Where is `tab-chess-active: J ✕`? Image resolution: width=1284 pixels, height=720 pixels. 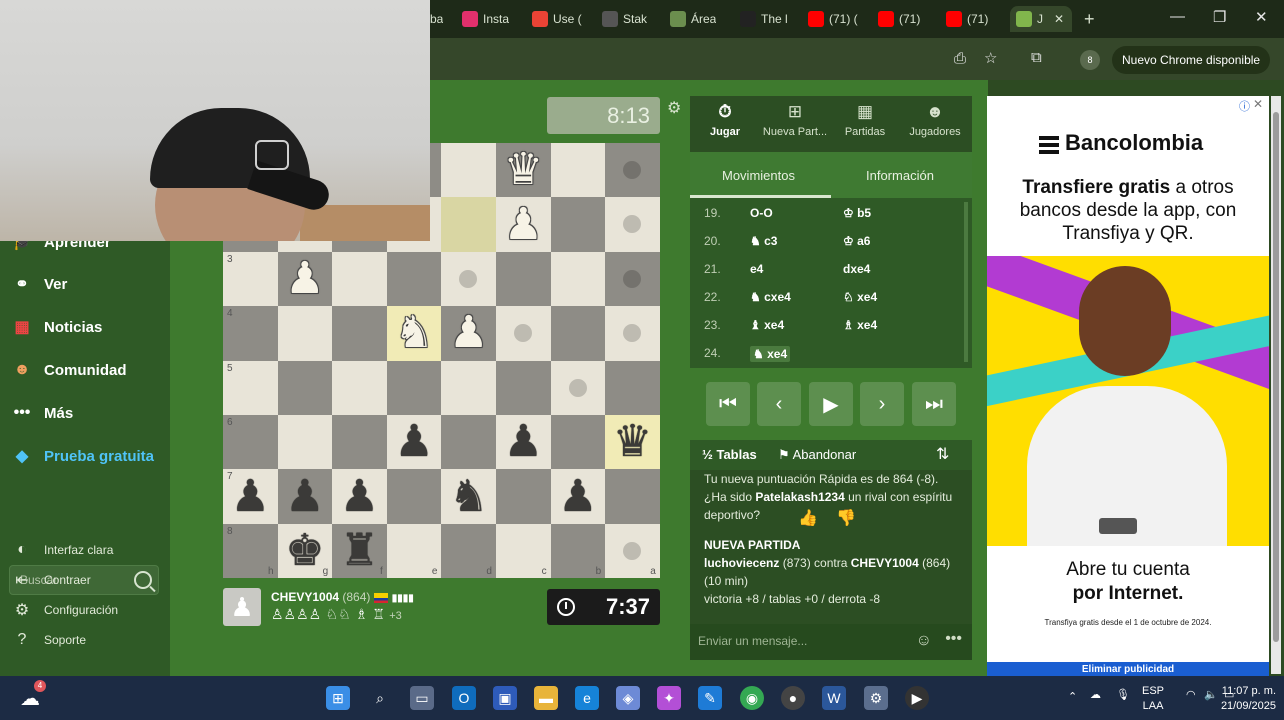
tab-chess-active: J ✕ is located at coordinates (1041, 19).